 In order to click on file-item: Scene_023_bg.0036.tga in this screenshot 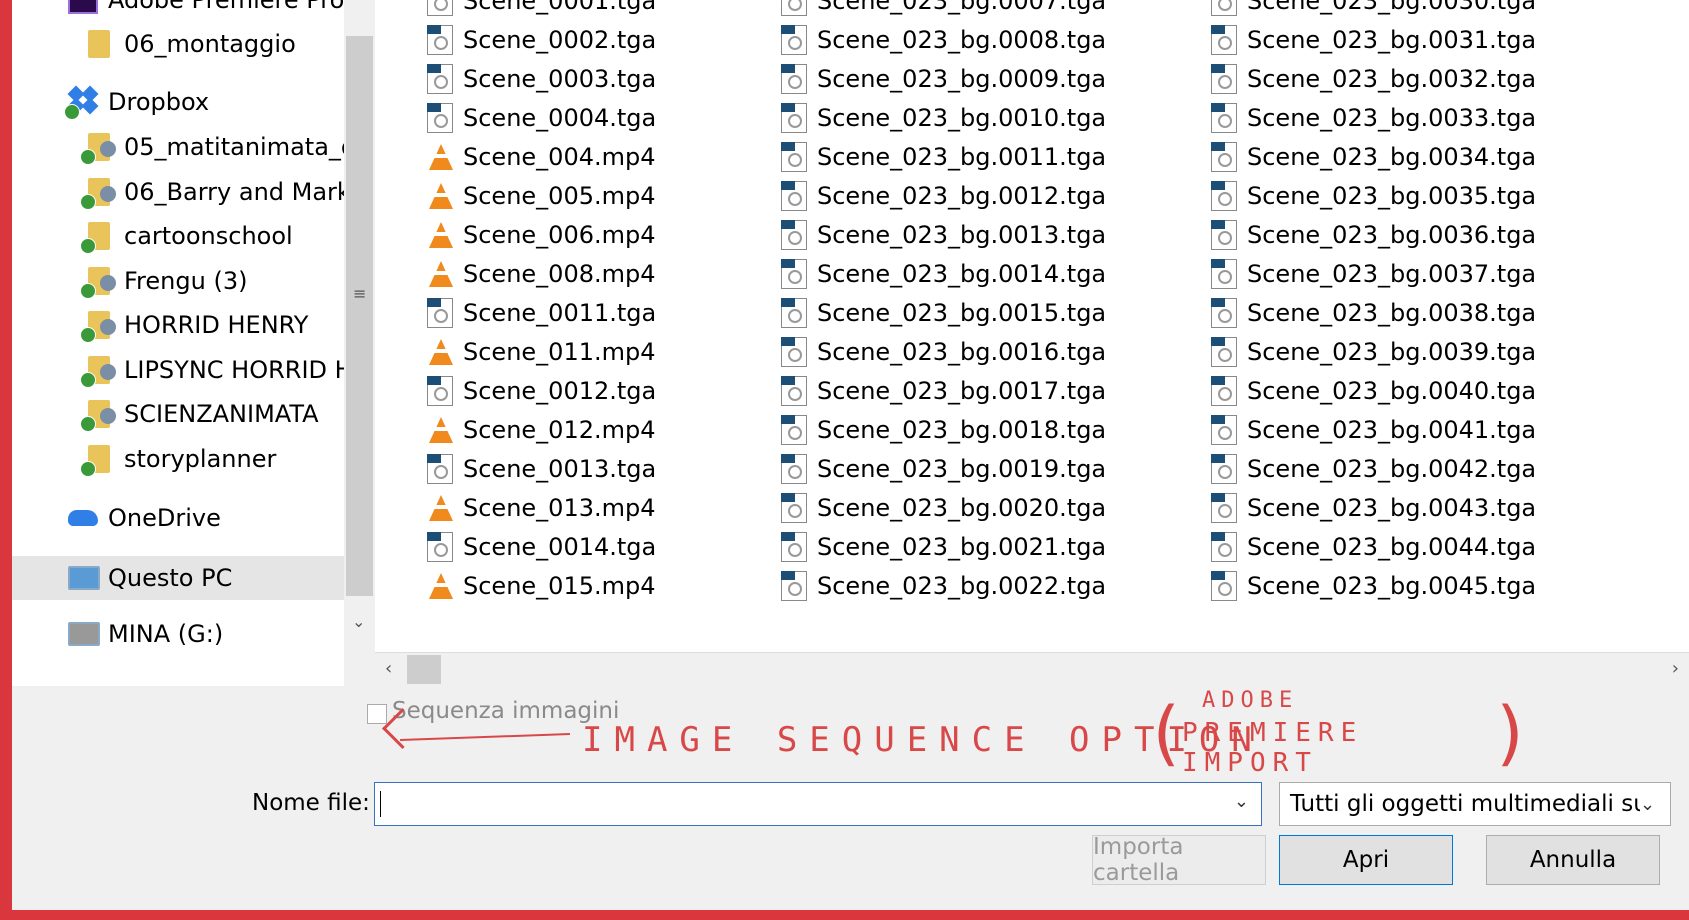, I will do `click(1372, 234)`.